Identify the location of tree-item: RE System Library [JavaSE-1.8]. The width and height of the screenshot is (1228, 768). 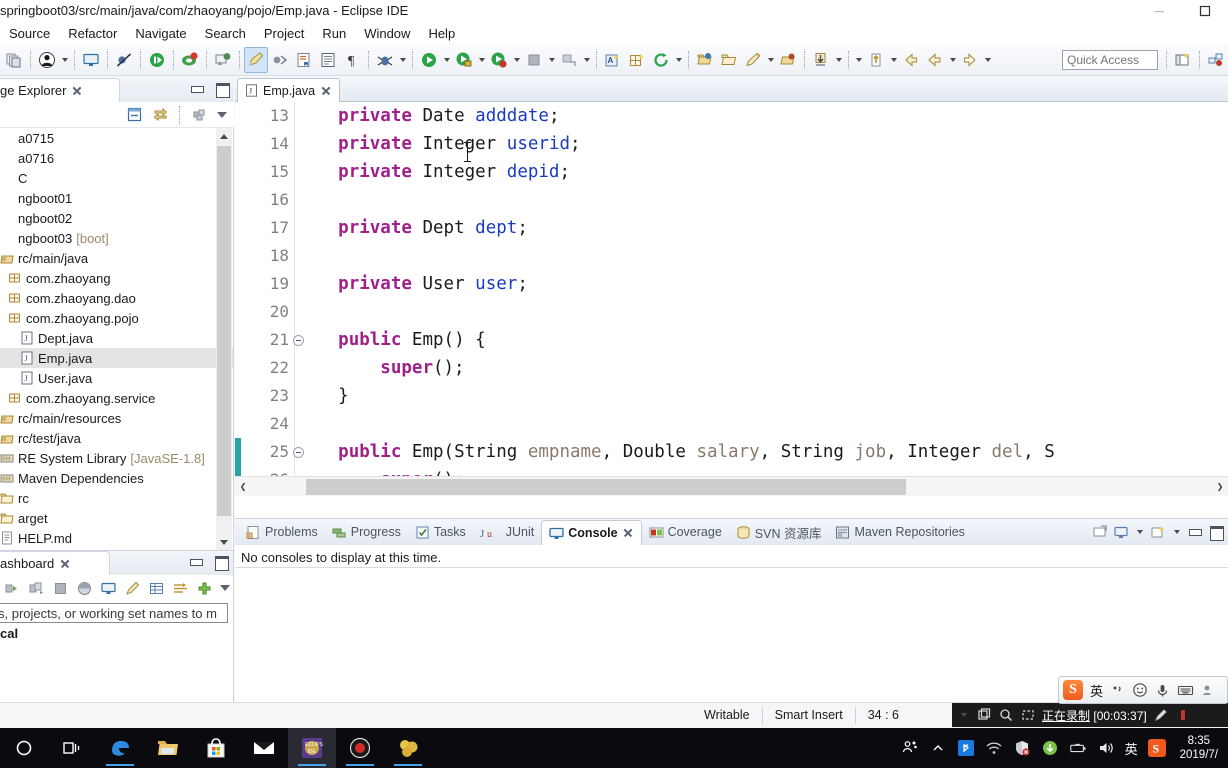
(116, 458).